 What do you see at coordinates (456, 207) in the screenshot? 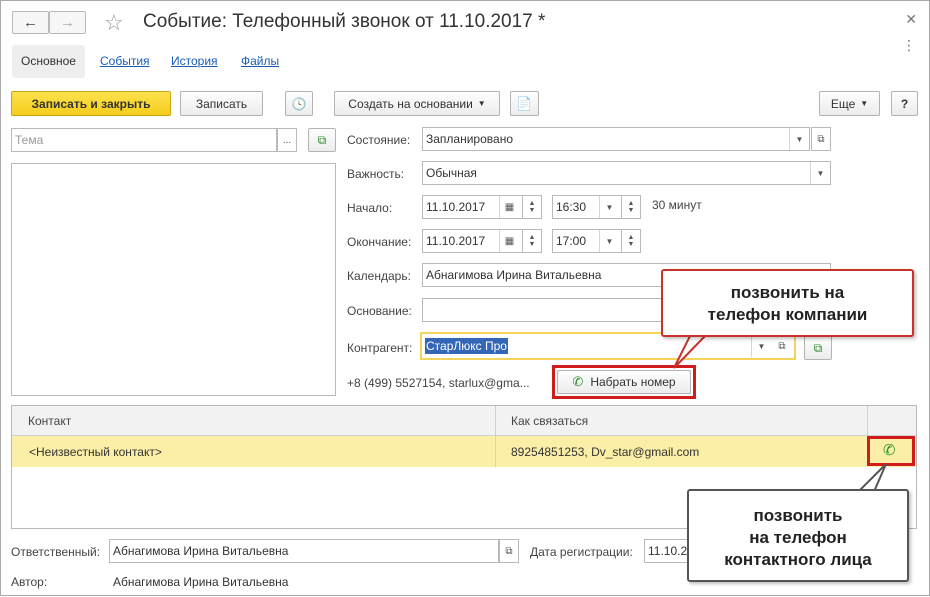
I see `start-date-value: 11.10.2017` at bounding box center [456, 207].